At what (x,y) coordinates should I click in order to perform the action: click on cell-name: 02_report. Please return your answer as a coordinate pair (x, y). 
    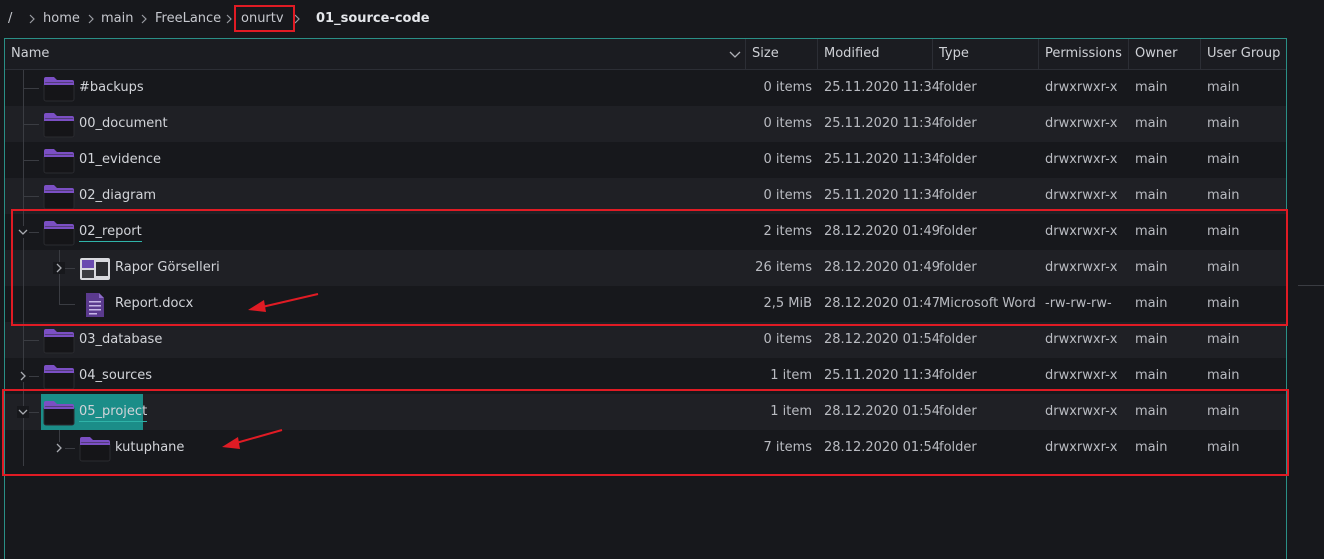
    Looking at the image, I should click on (110, 232).